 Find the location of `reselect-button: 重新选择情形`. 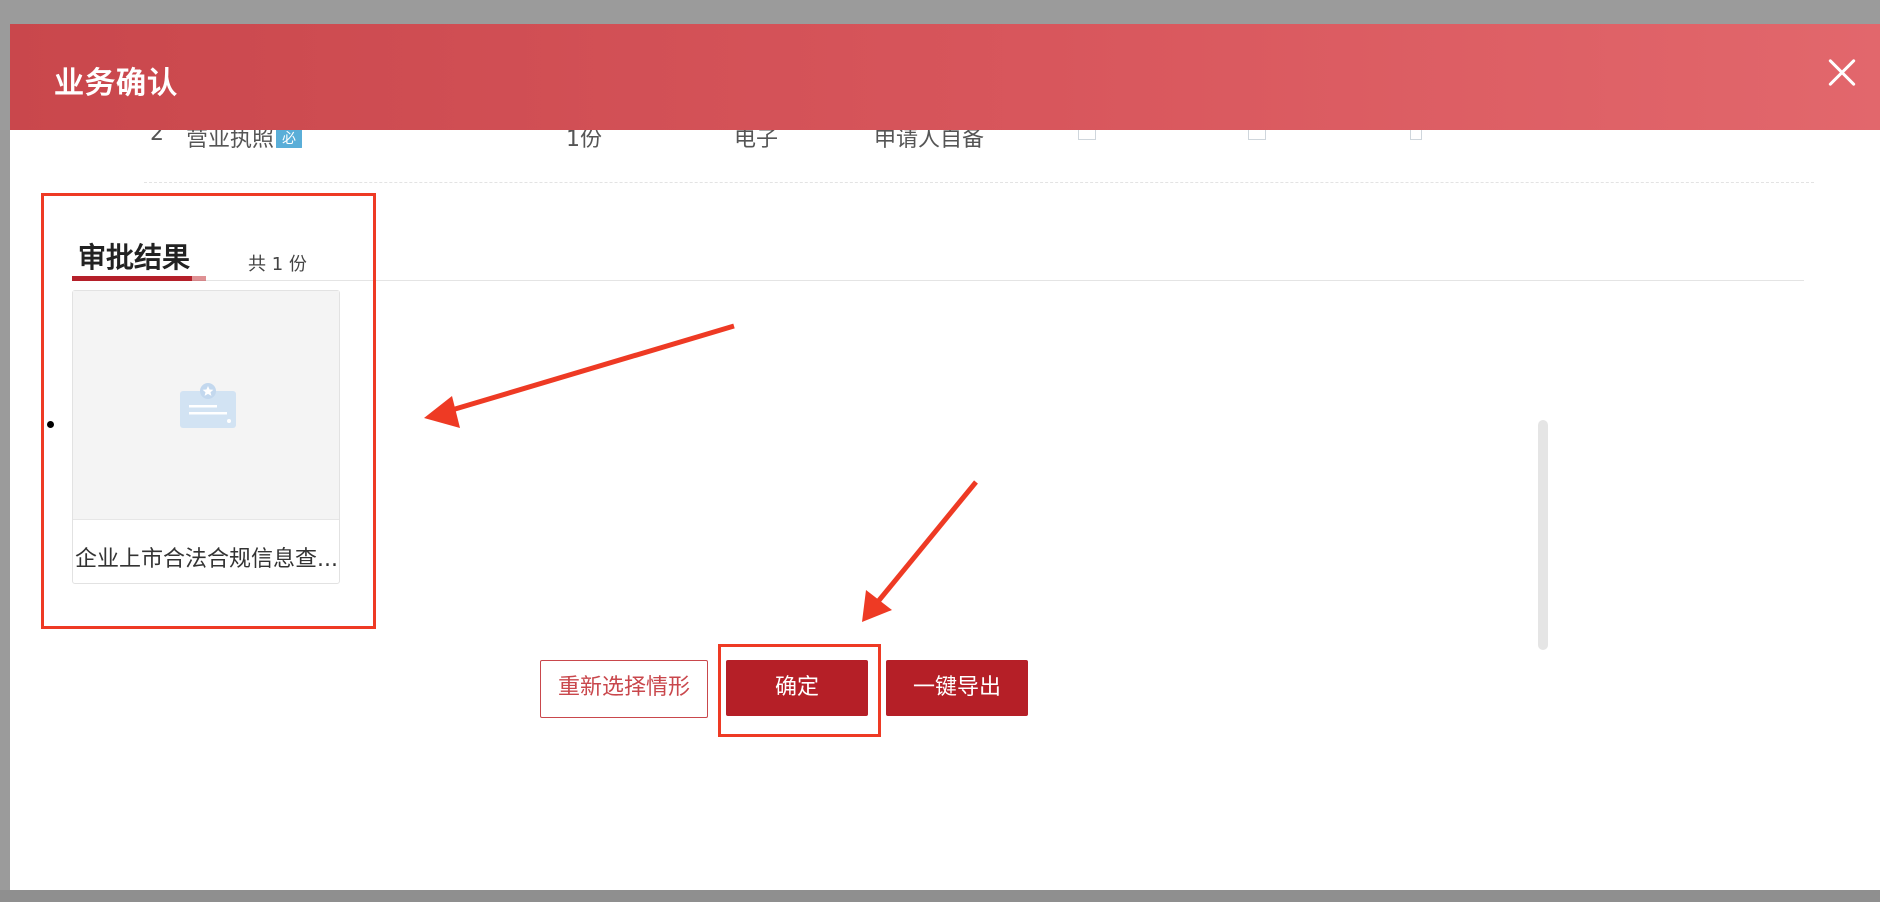

reselect-button: 重新选择情形 is located at coordinates (624, 689).